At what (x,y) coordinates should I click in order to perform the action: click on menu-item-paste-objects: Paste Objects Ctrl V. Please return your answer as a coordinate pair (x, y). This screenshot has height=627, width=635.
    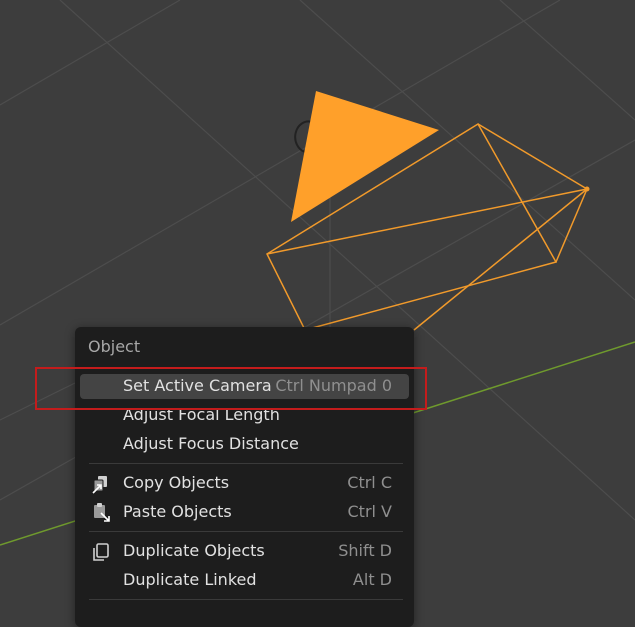
    Looking at the image, I should click on (244, 512).